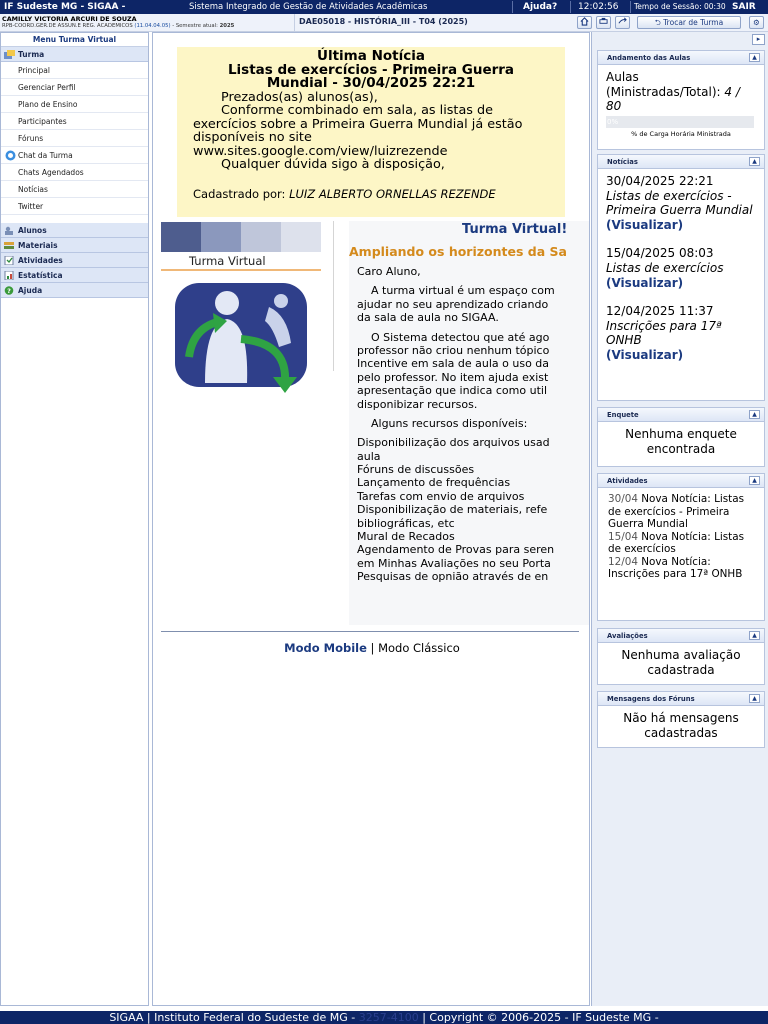 This screenshot has width=768, height=1024. I want to click on welcome-line: em Minhas Avaliações no seu Porta, so click(454, 563).